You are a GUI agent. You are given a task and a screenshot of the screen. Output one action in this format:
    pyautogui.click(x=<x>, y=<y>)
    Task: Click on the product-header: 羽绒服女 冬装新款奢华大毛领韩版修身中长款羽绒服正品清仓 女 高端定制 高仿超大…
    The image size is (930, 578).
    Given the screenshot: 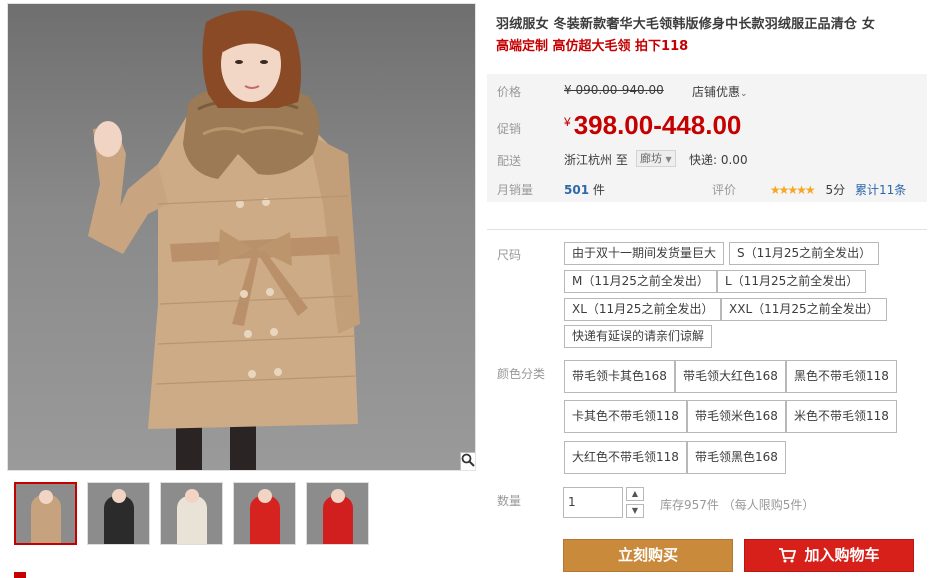 What is the action you would take?
    pyautogui.click(x=711, y=36)
    